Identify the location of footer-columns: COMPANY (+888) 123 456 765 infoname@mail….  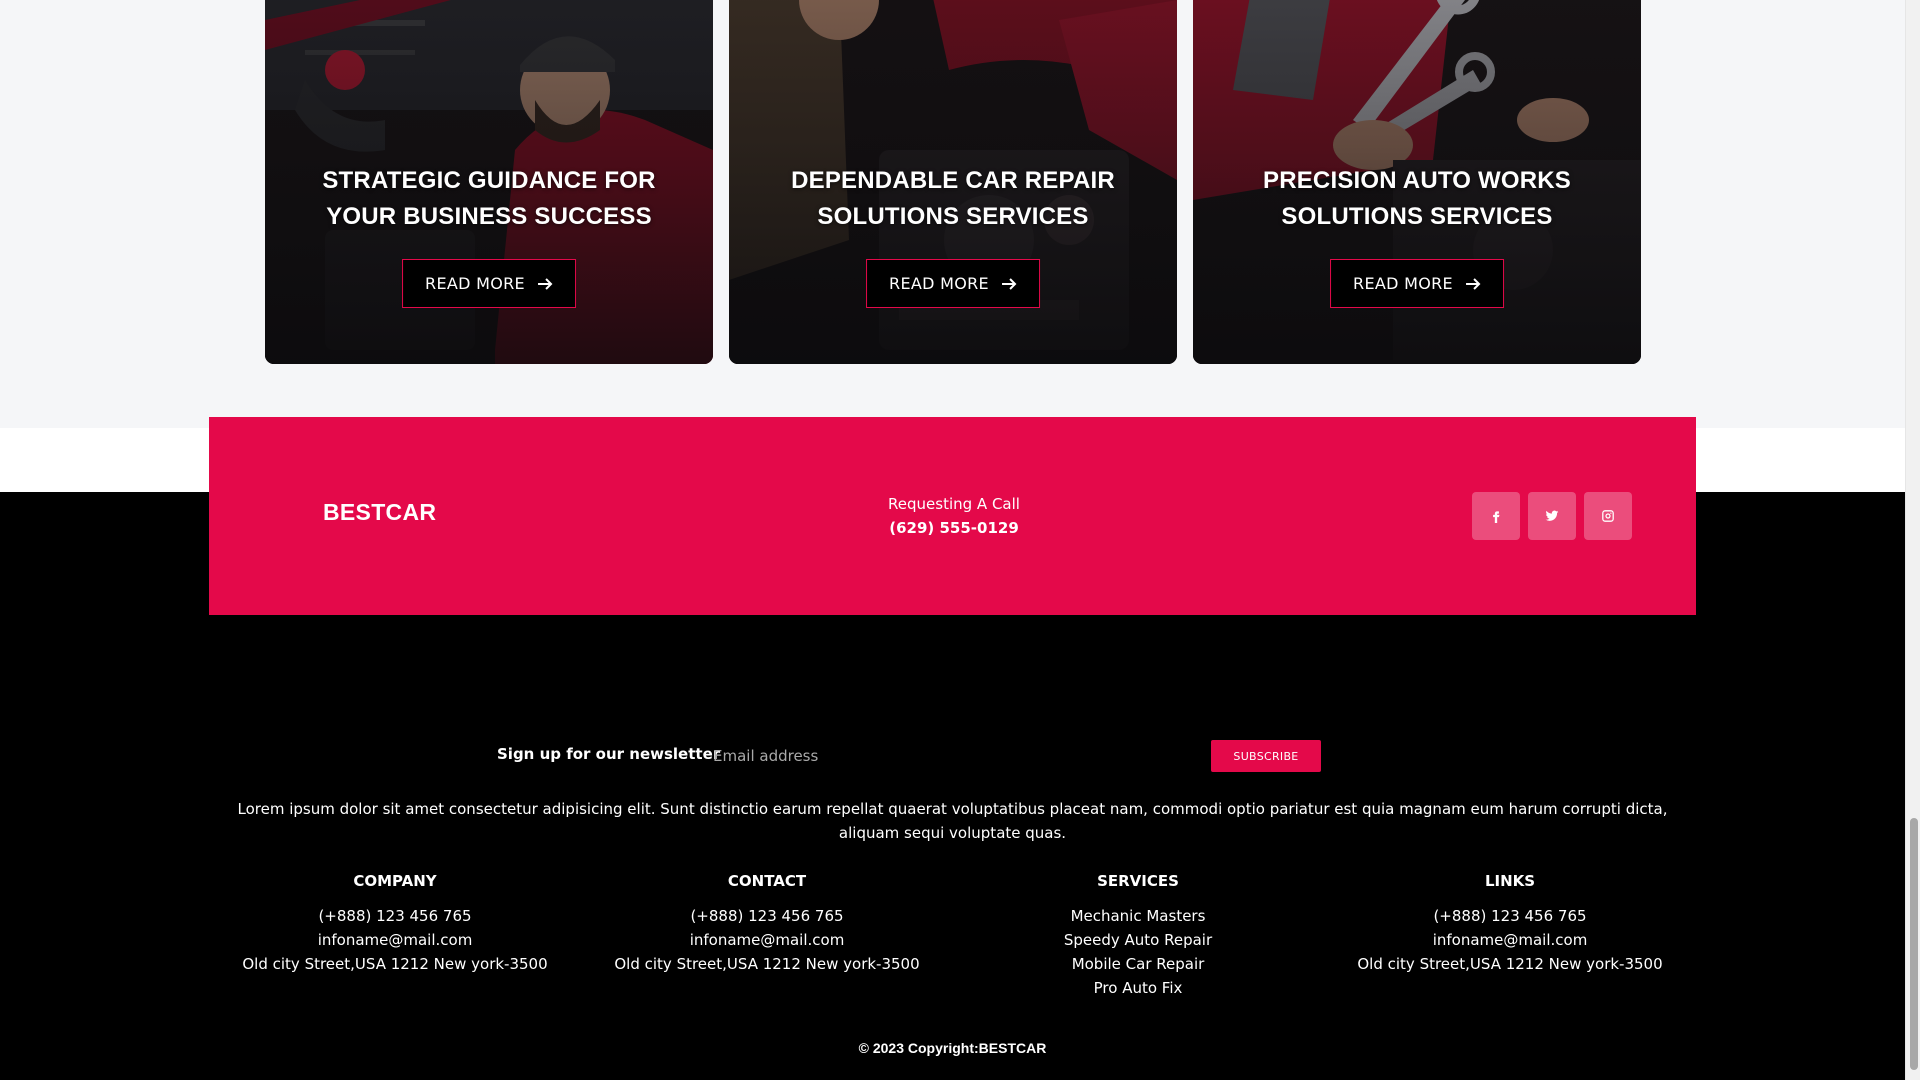
(952, 940).